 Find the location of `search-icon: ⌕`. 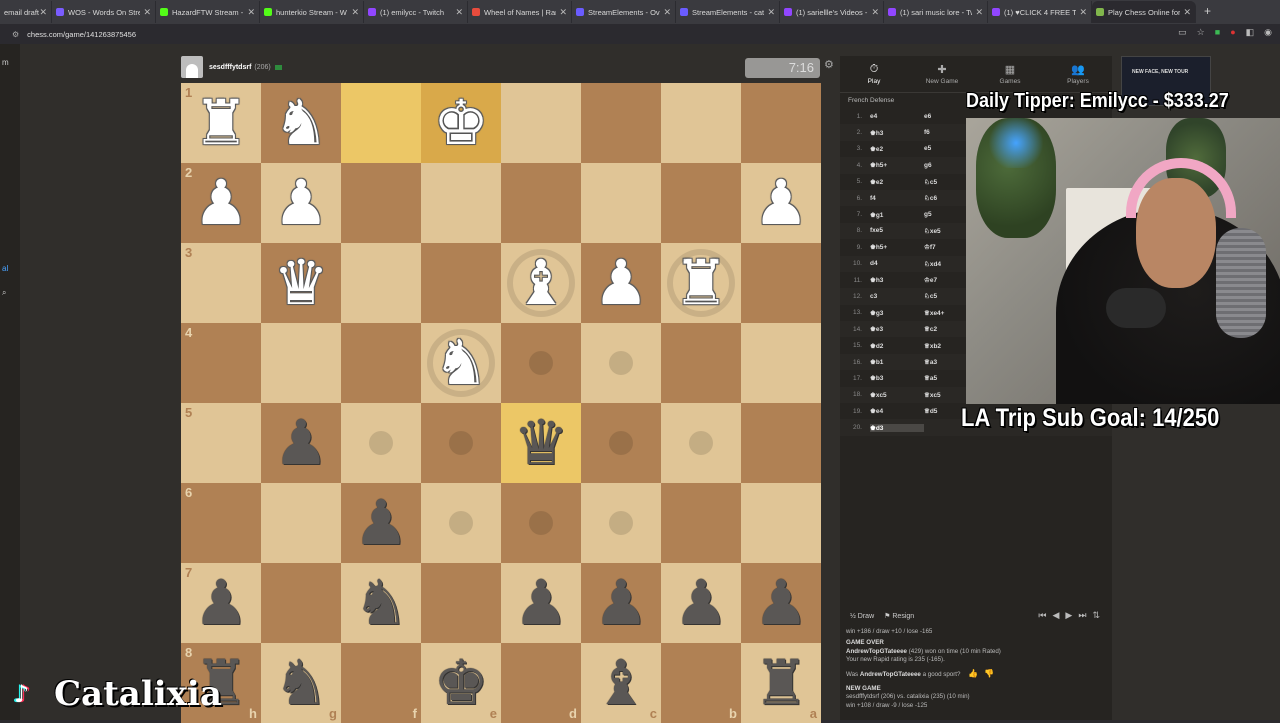

search-icon: ⌕ is located at coordinates (4, 293).